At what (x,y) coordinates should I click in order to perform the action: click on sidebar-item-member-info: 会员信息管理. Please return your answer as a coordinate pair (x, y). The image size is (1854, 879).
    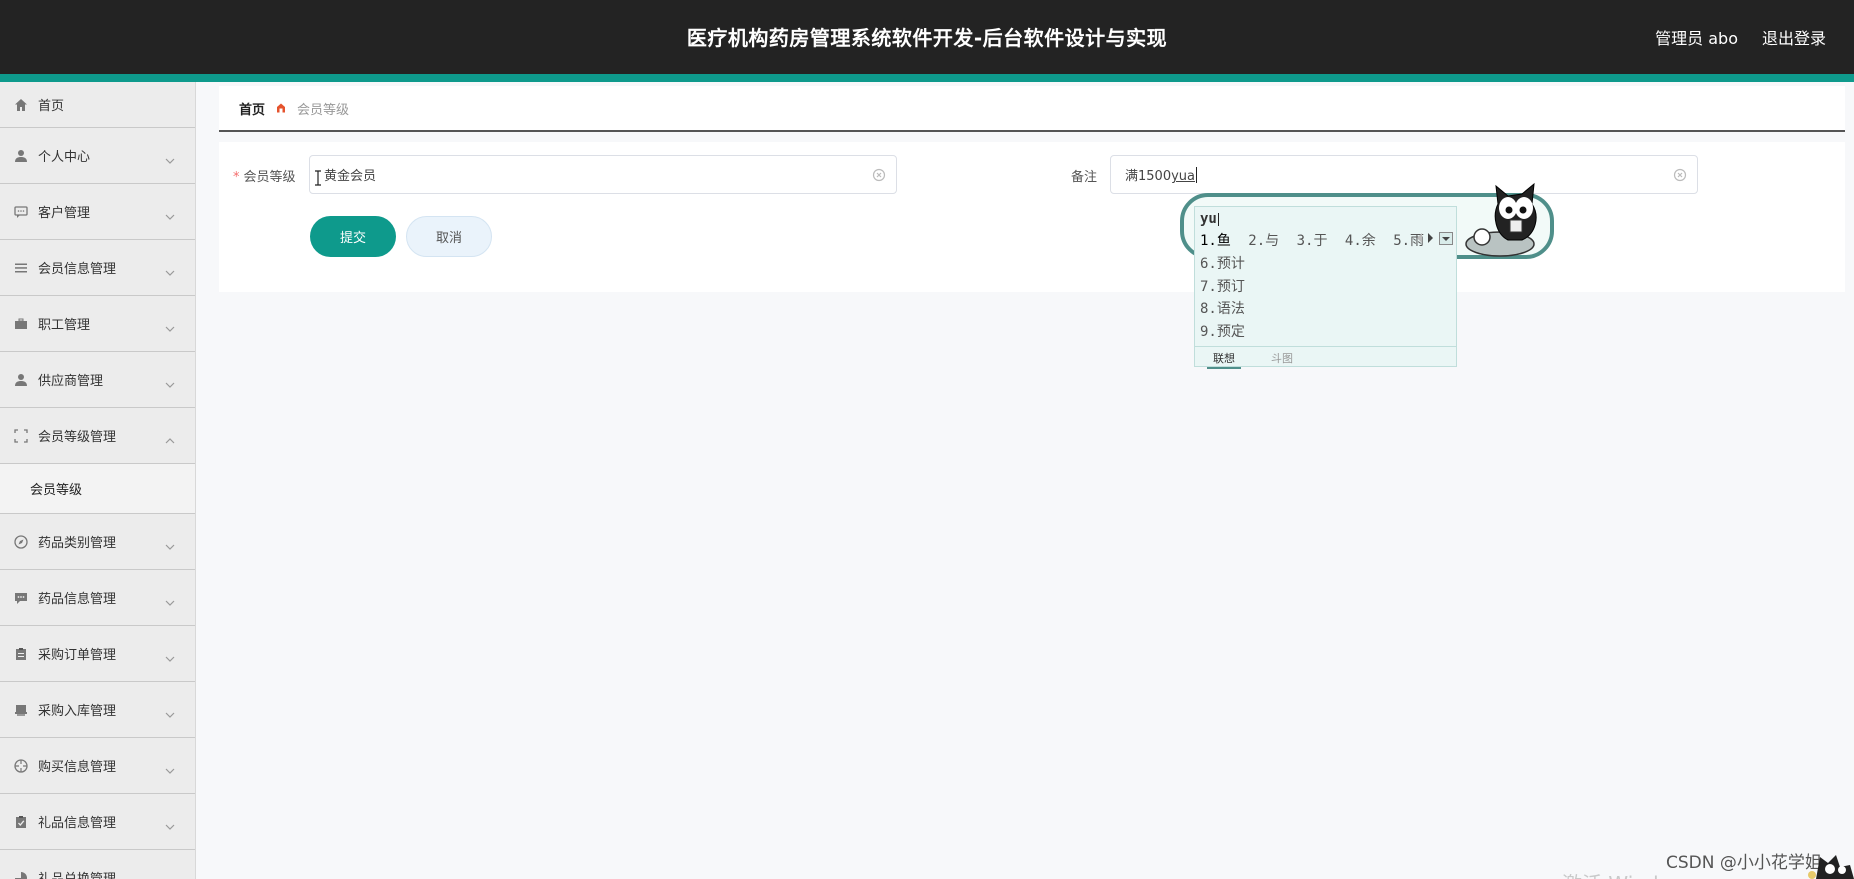
    Looking at the image, I should click on (97, 268).